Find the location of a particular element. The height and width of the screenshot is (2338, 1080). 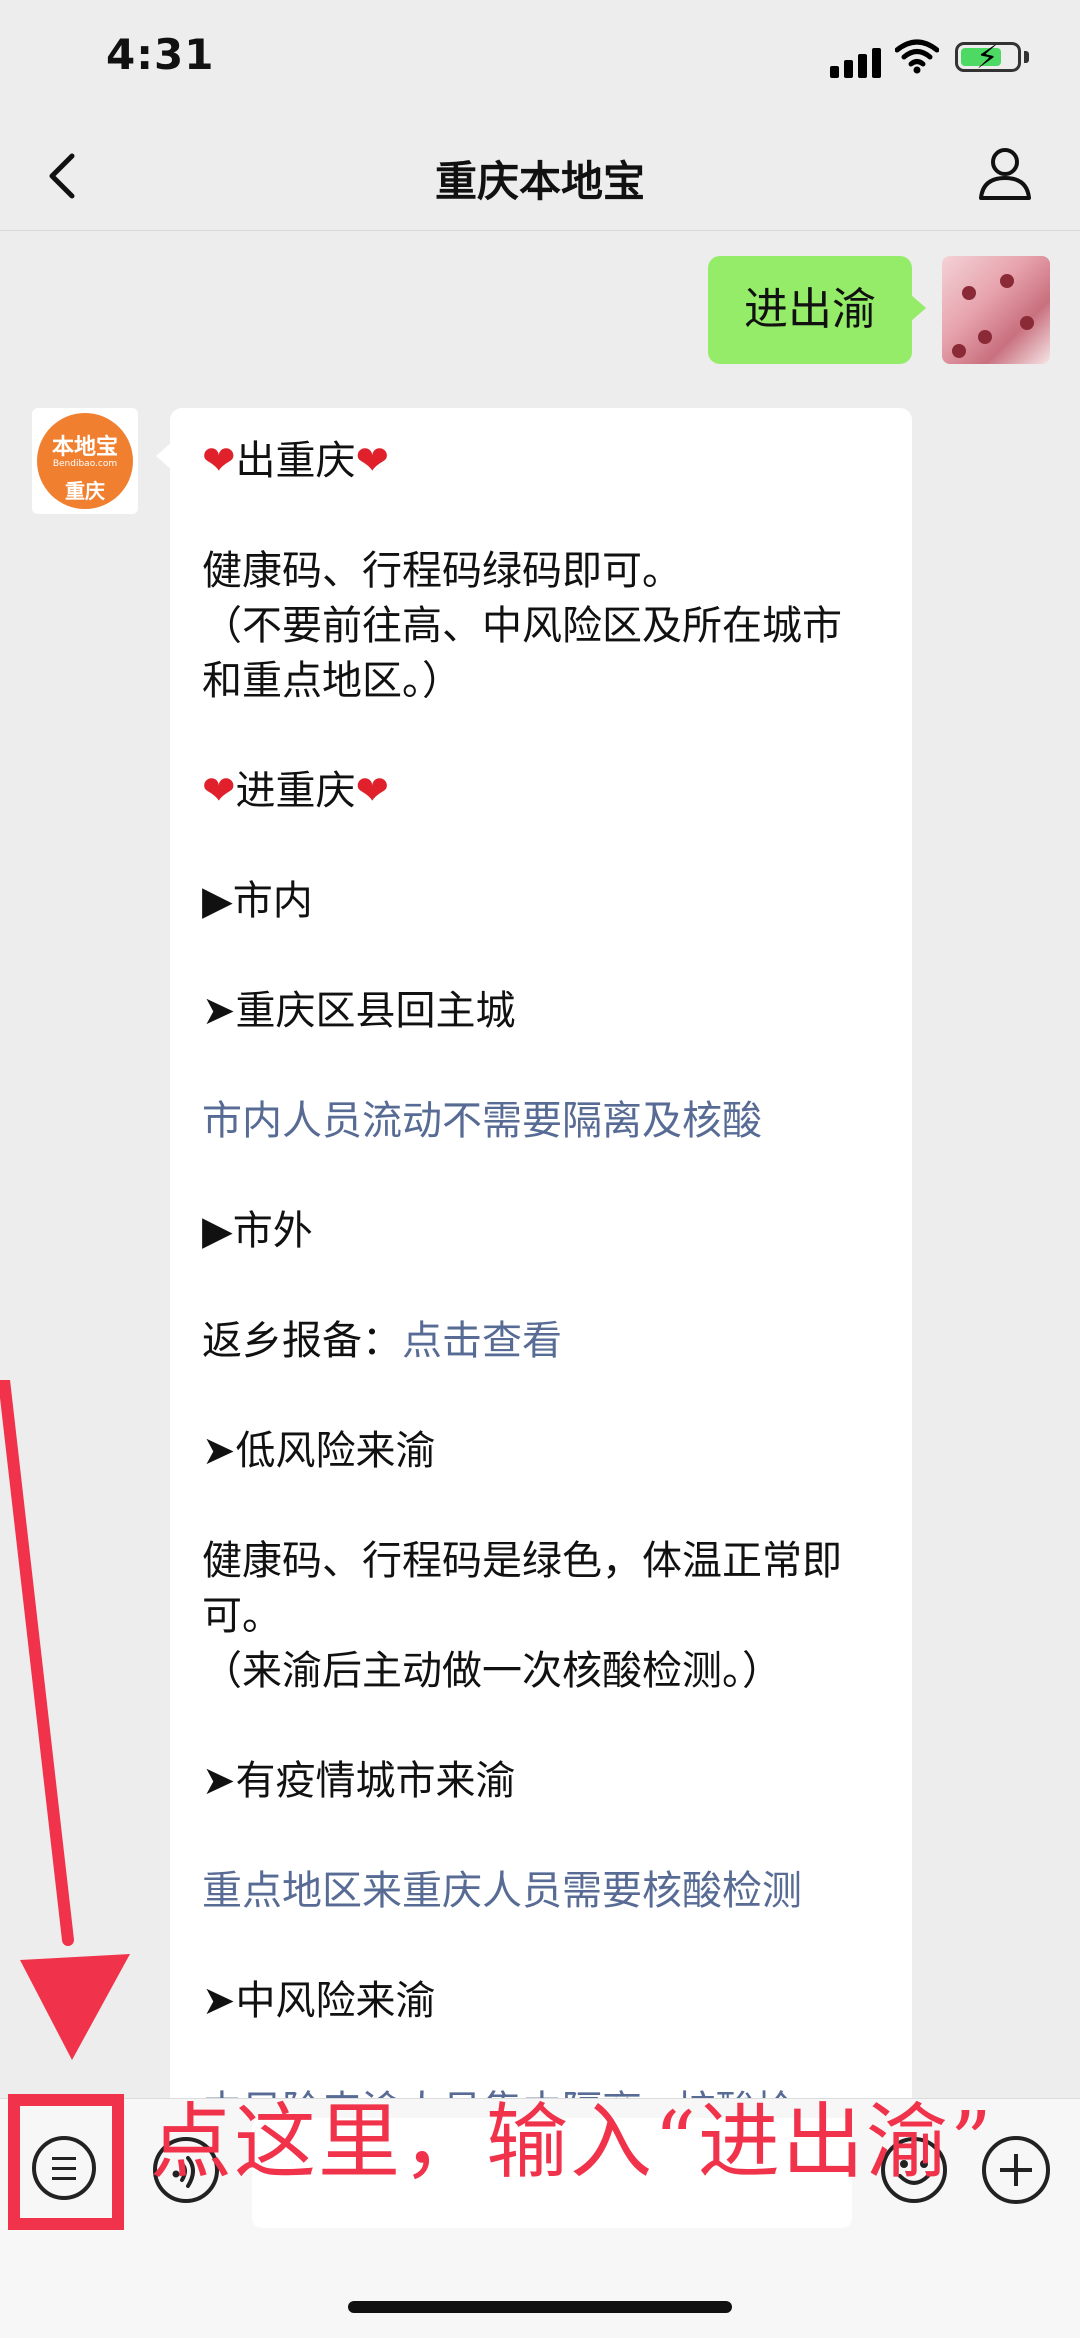

wifi-icon is located at coordinates (917, 56).